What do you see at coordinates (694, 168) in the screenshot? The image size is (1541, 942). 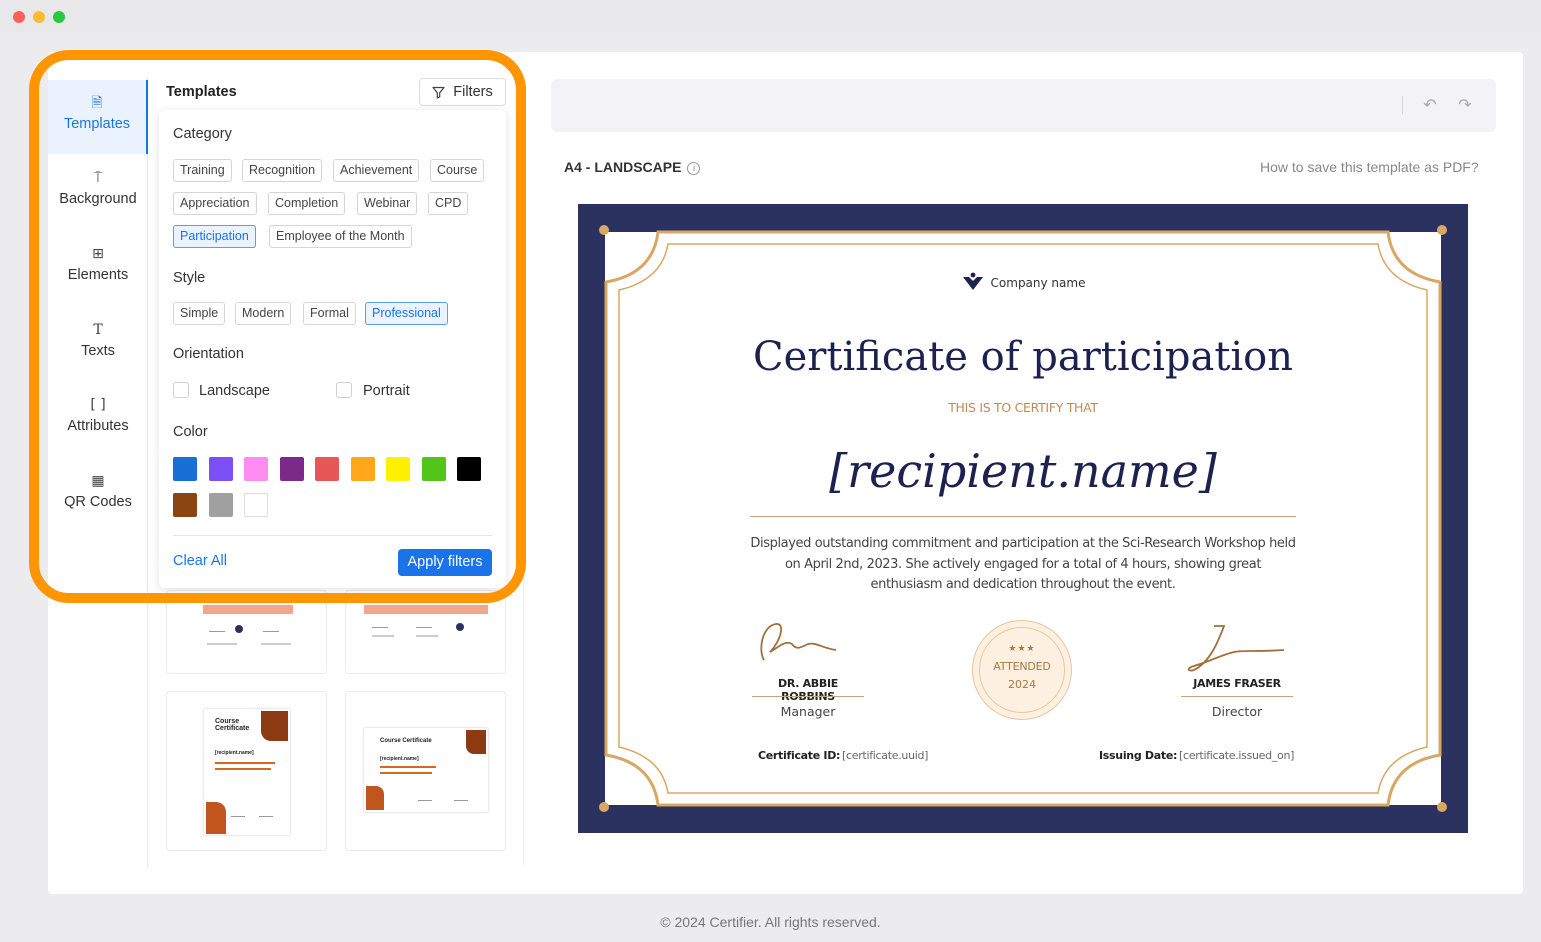 I see `info-icon: i` at bounding box center [694, 168].